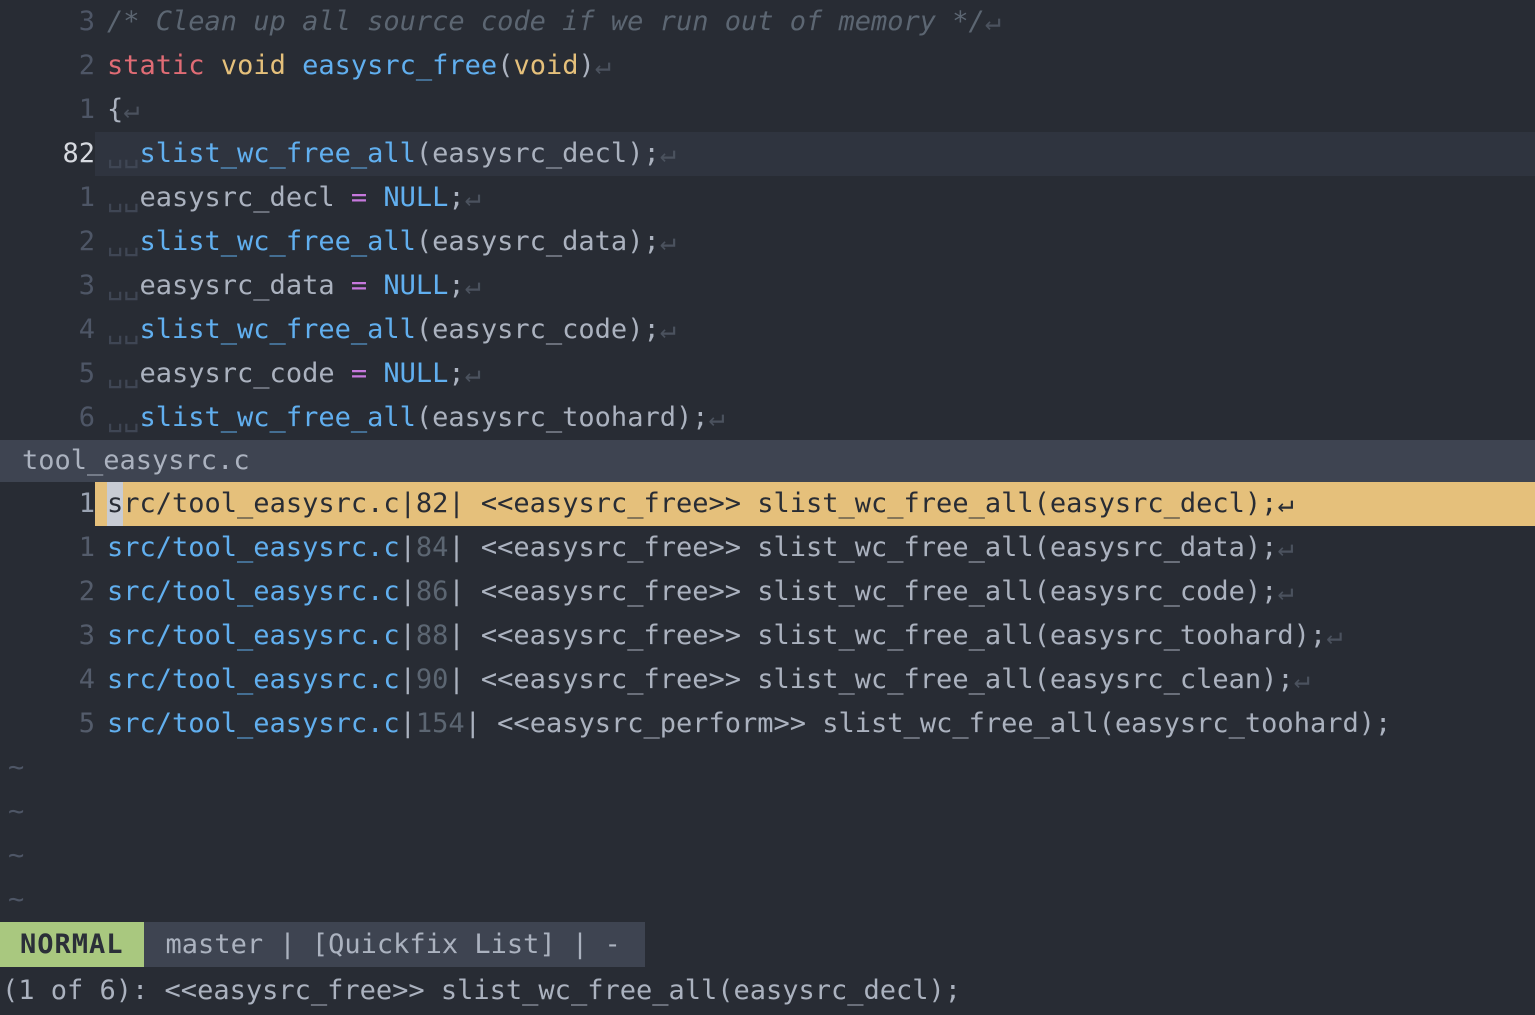 Image resolution: width=1535 pixels, height=1015 pixels. What do you see at coordinates (156, 65) in the screenshot?
I see `code-token-kw: static` at bounding box center [156, 65].